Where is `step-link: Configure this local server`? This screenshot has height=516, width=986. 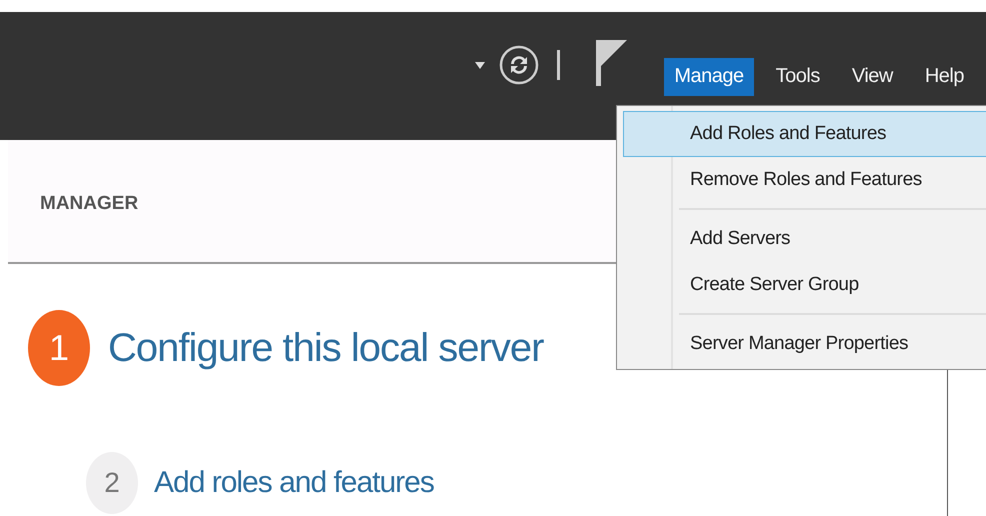 step-link: Configure this local server is located at coordinates (326, 348).